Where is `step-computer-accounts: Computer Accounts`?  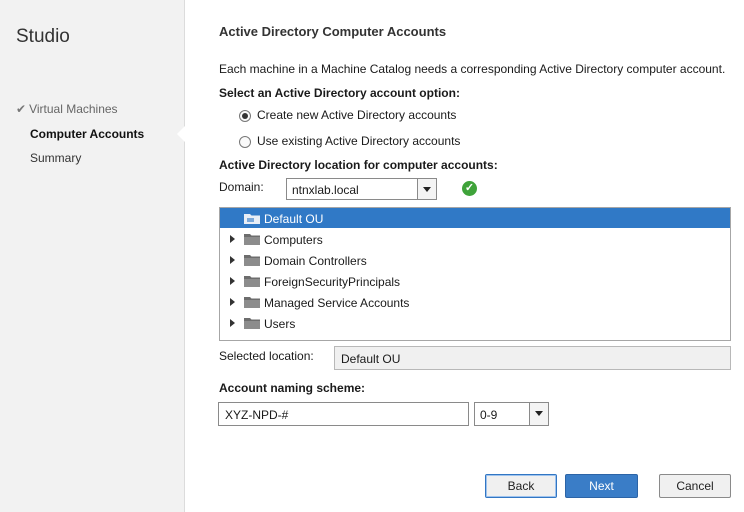
step-computer-accounts: Computer Accounts is located at coordinates (87, 134).